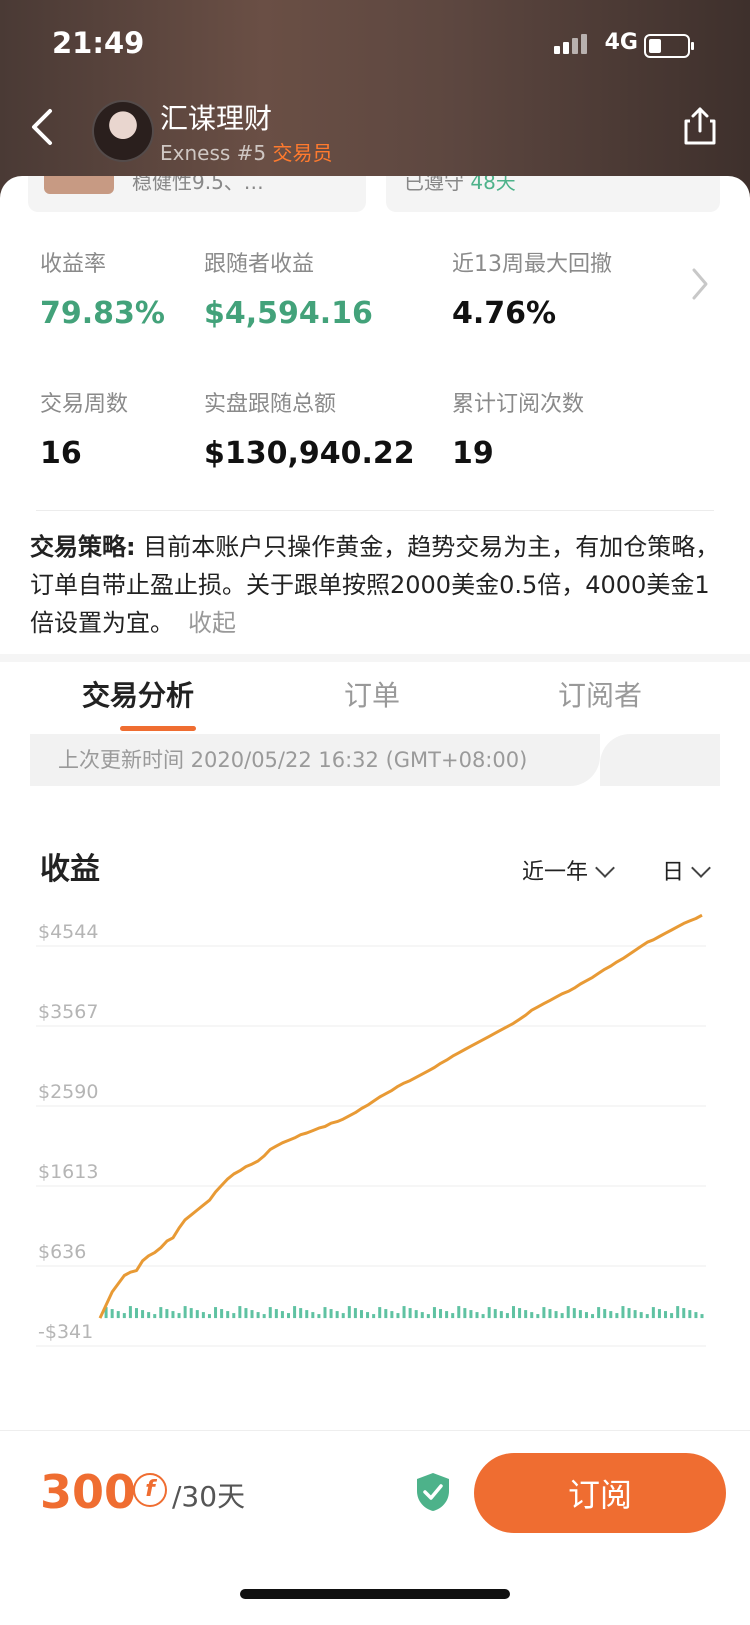  Describe the element at coordinates (433, 1492) in the screenshot. I see `shield-check-icon` at that location.